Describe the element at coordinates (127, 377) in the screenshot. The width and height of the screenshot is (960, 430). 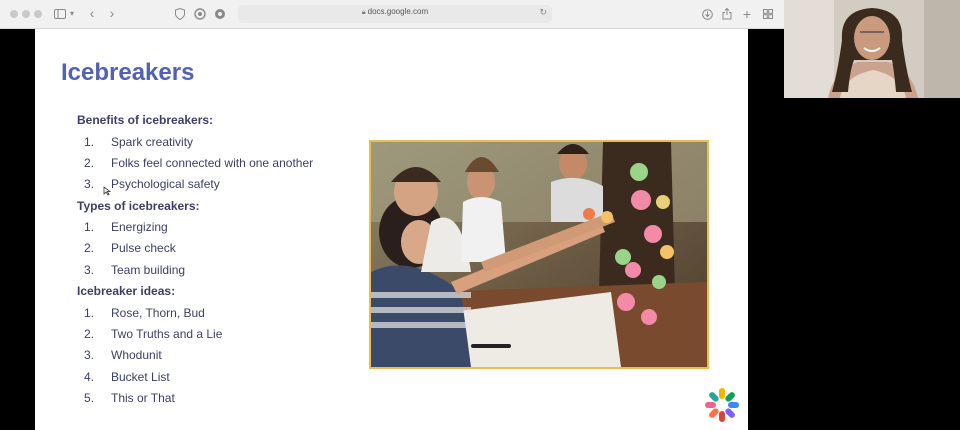
I see `list-item: 4. Bucket List` at that location.